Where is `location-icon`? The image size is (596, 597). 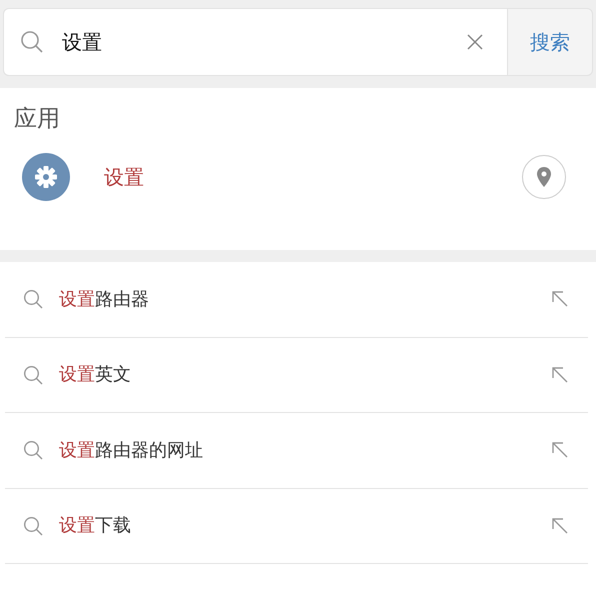
location-icon is located at coordinates (544, 176).